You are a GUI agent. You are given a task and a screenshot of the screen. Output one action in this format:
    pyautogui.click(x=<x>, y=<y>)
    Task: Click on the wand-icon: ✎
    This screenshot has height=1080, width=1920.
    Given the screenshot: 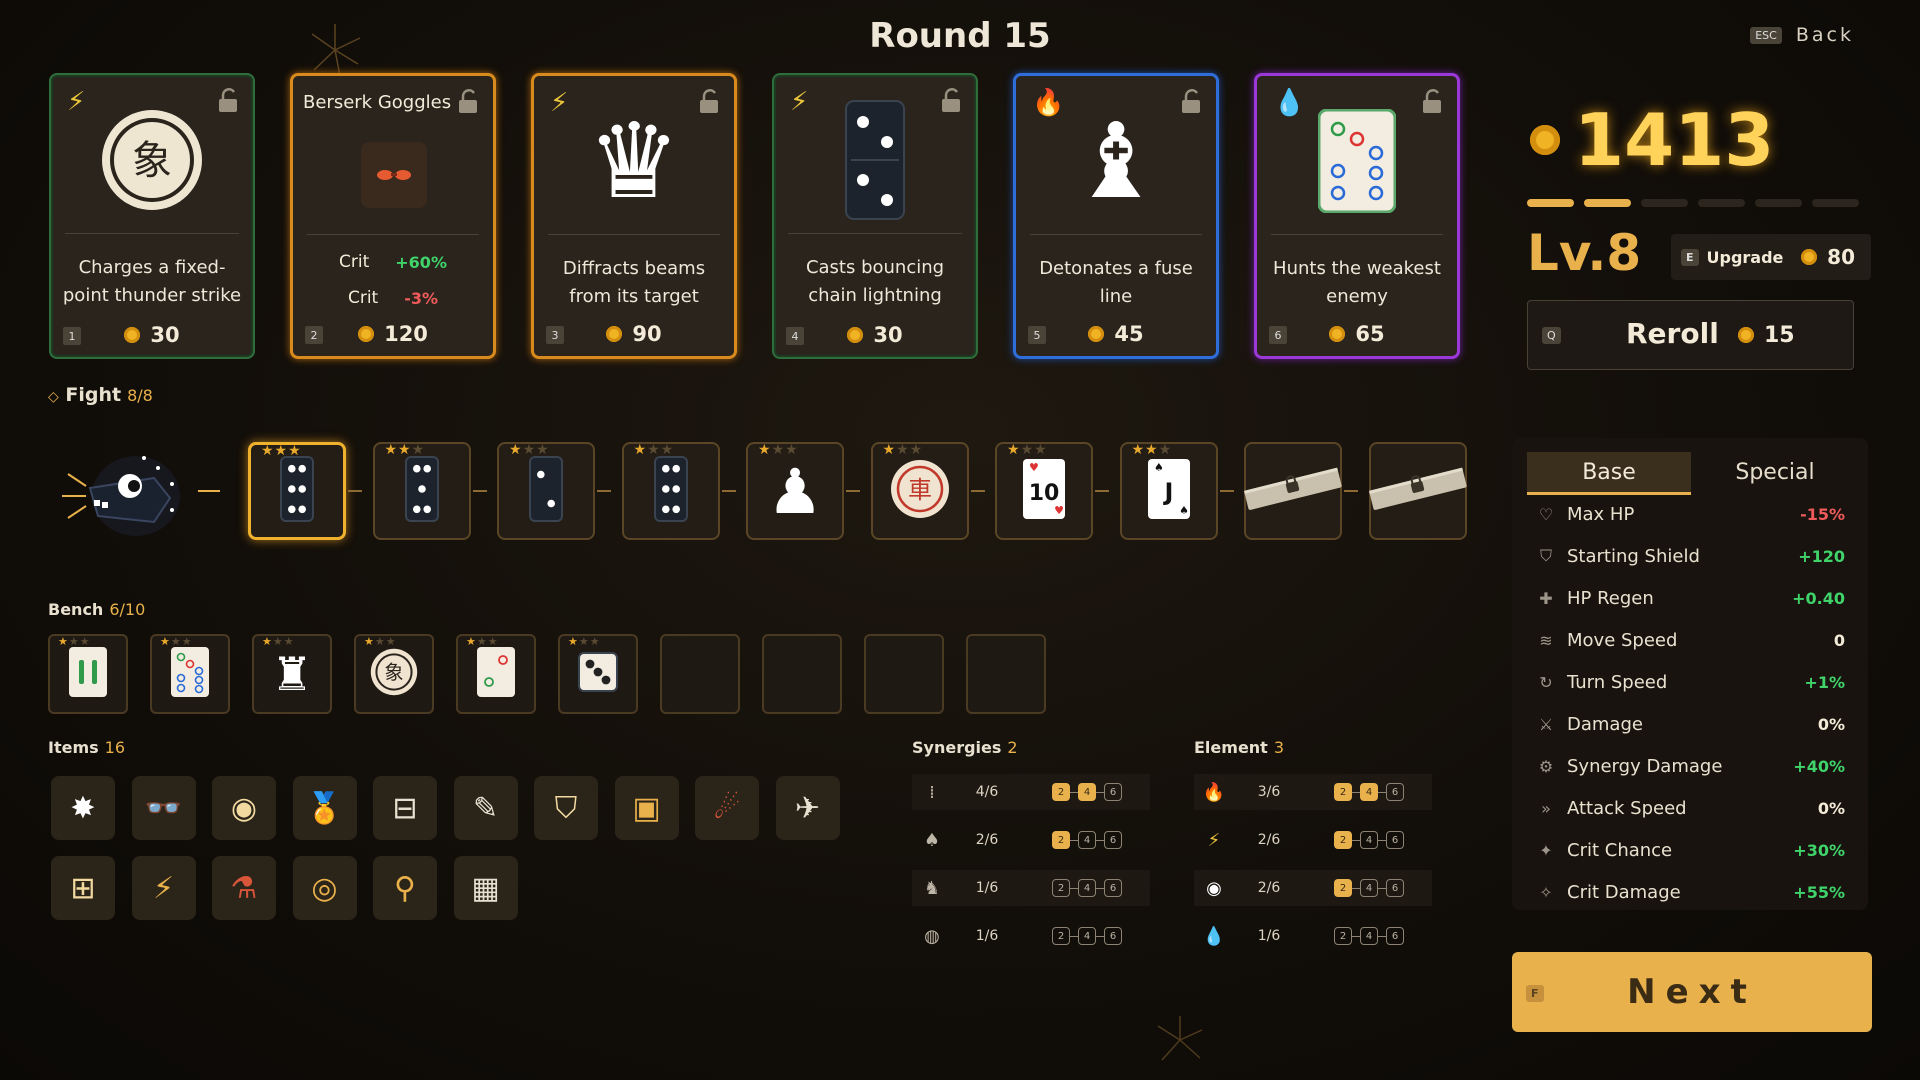 What is the action you would take?
    pyautogui.click(x=485, y=808)
    